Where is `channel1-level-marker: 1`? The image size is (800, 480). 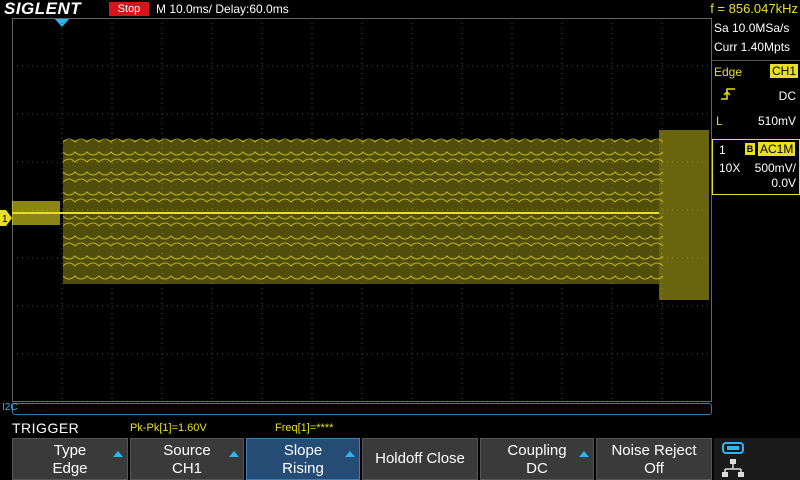
channel1-level-marker: 1 is located at coordinates (6, 218).